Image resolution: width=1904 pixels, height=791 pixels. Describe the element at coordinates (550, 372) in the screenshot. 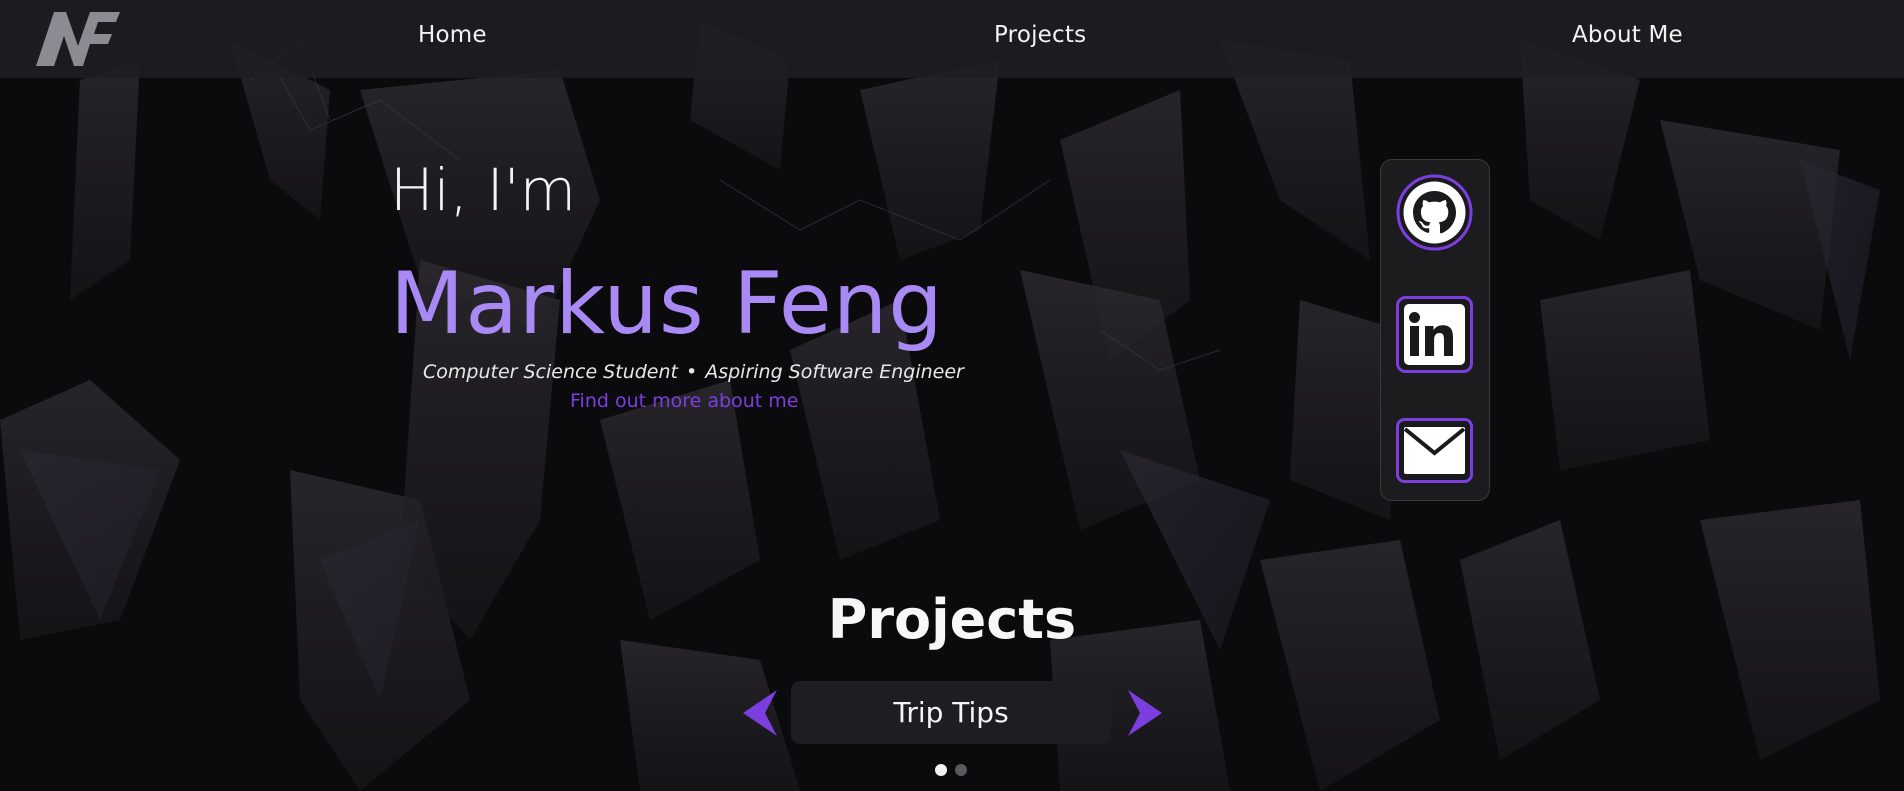

I see `subtitle-role-1: Computer Science Student` at that location.